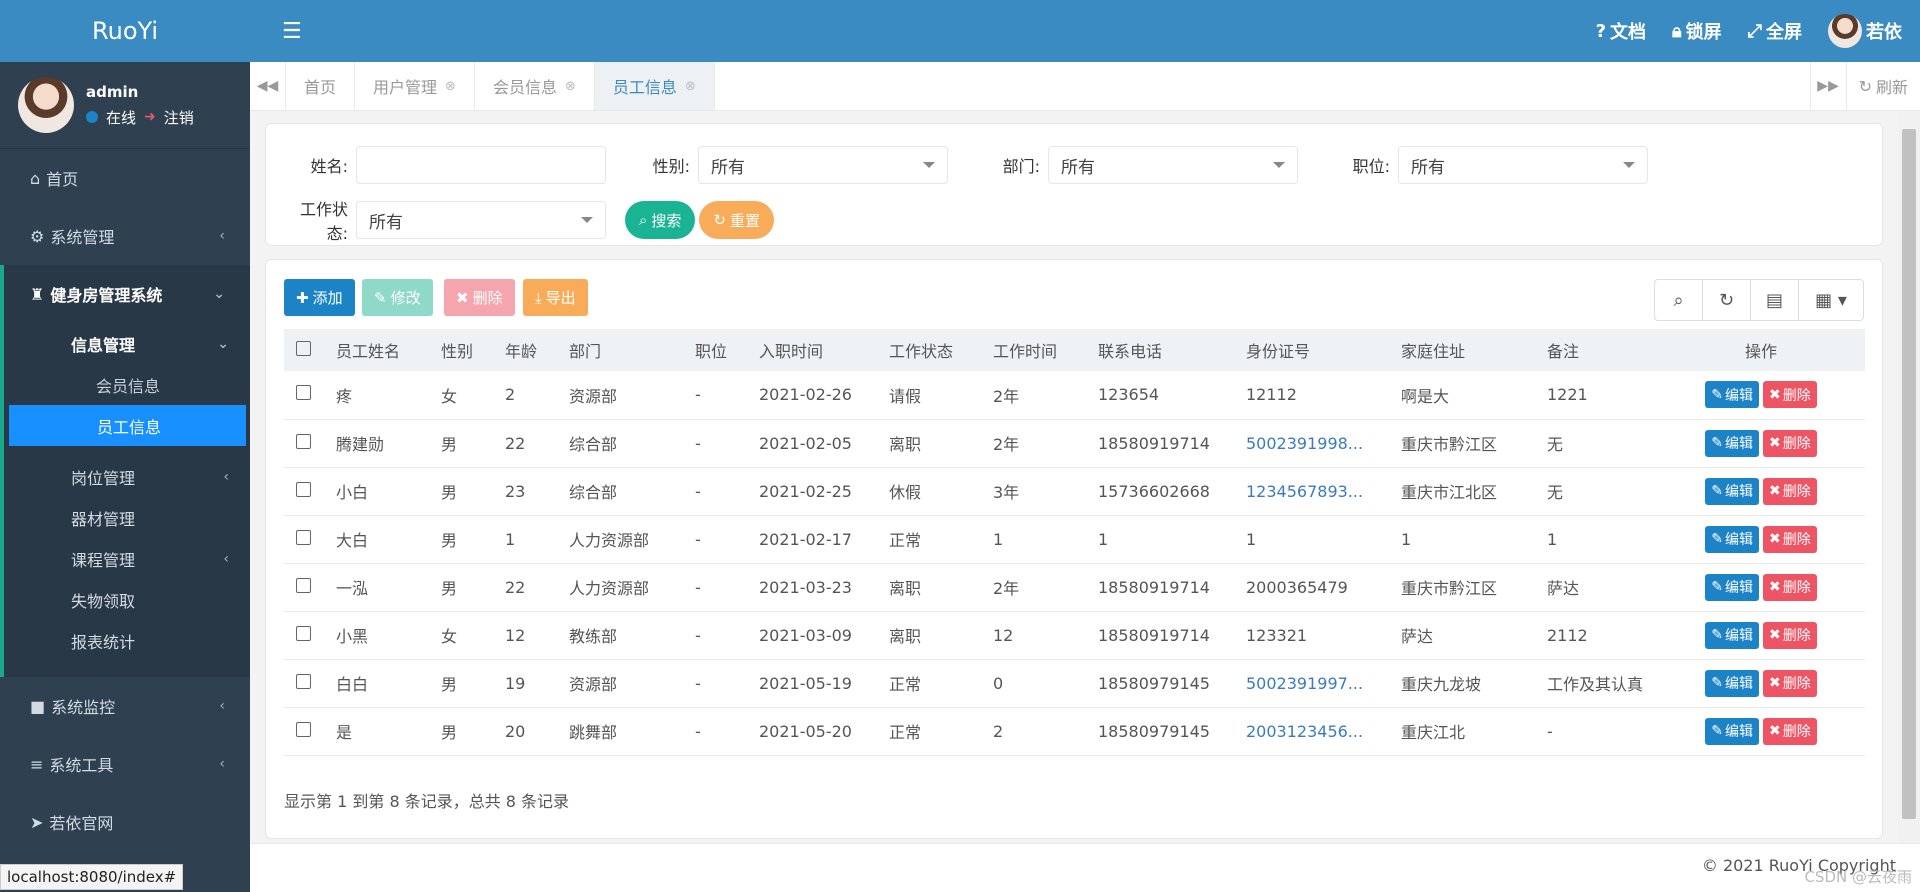 This screenshot has width=1920, height=892. Describe the element at coordinates (1173, 165) in the screenshot. I see `dept-select: 所有` at that location.